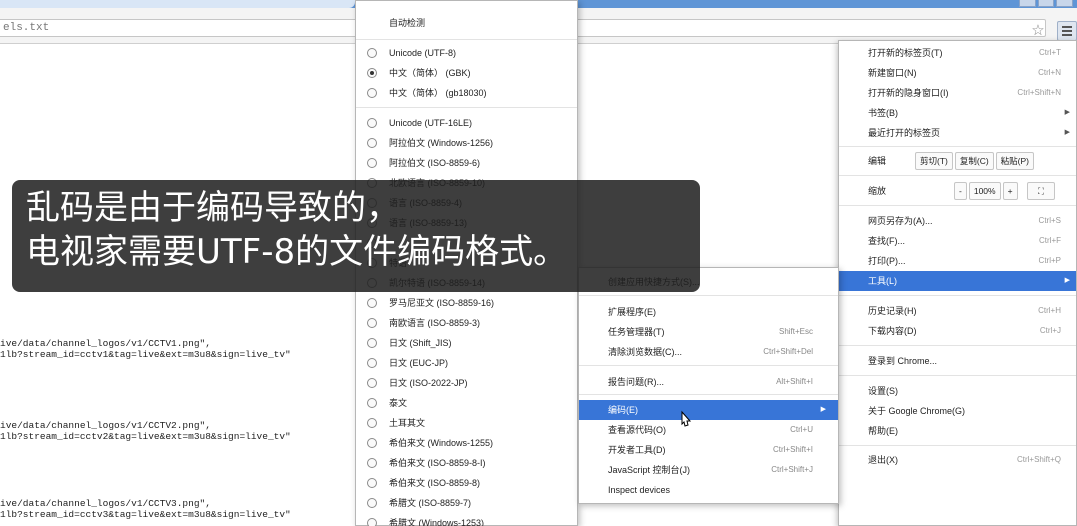  I want to click on menu-label: 编码(E), so click(623, 410).